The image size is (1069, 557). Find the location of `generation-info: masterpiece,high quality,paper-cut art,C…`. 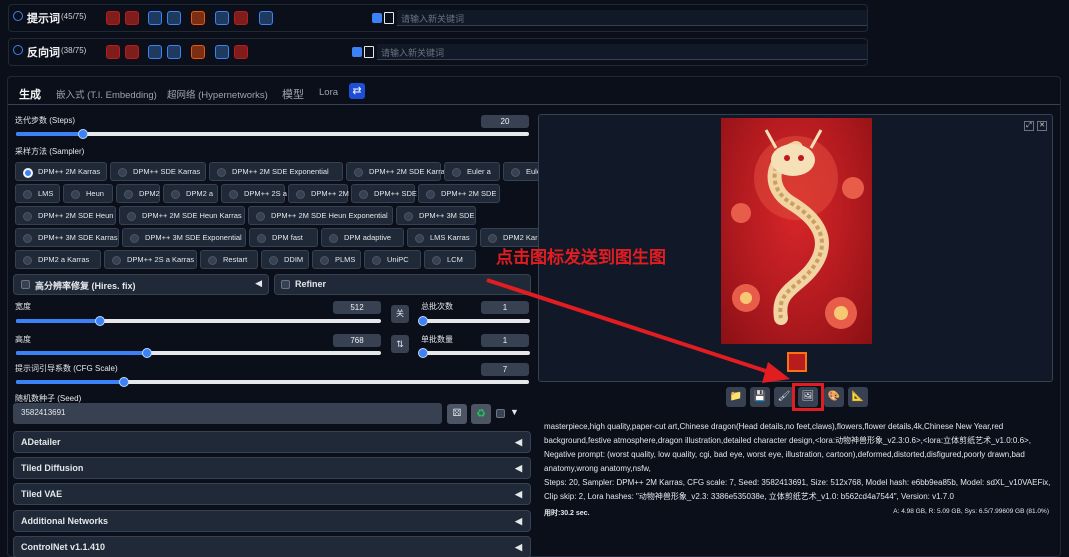

generation-info: masterpiece,high quality,paper-cut art,C… is located at coordinates (799, 462).